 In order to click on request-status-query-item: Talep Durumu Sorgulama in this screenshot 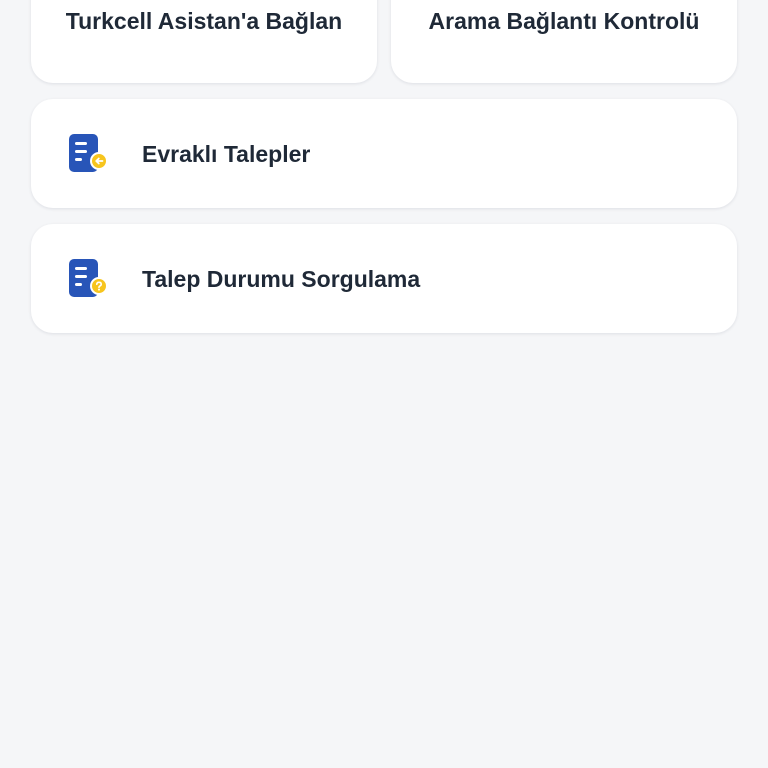, I will do `click(384, 278)`.